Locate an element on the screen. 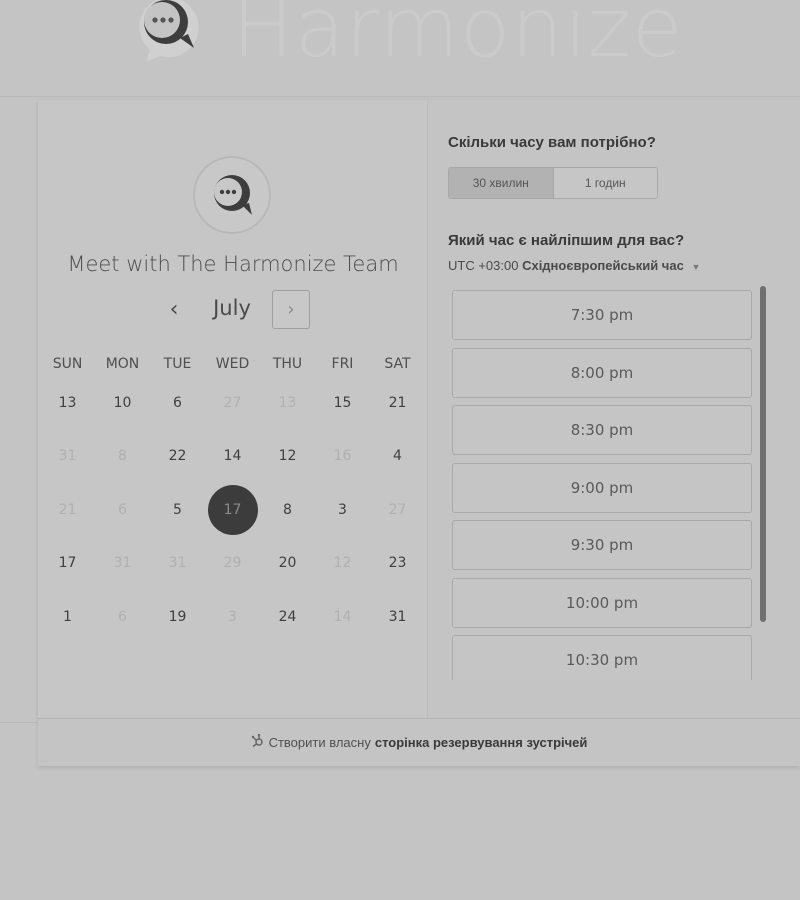  timezone-name: Східноєвропейський час is located at coordinates (603, 265).